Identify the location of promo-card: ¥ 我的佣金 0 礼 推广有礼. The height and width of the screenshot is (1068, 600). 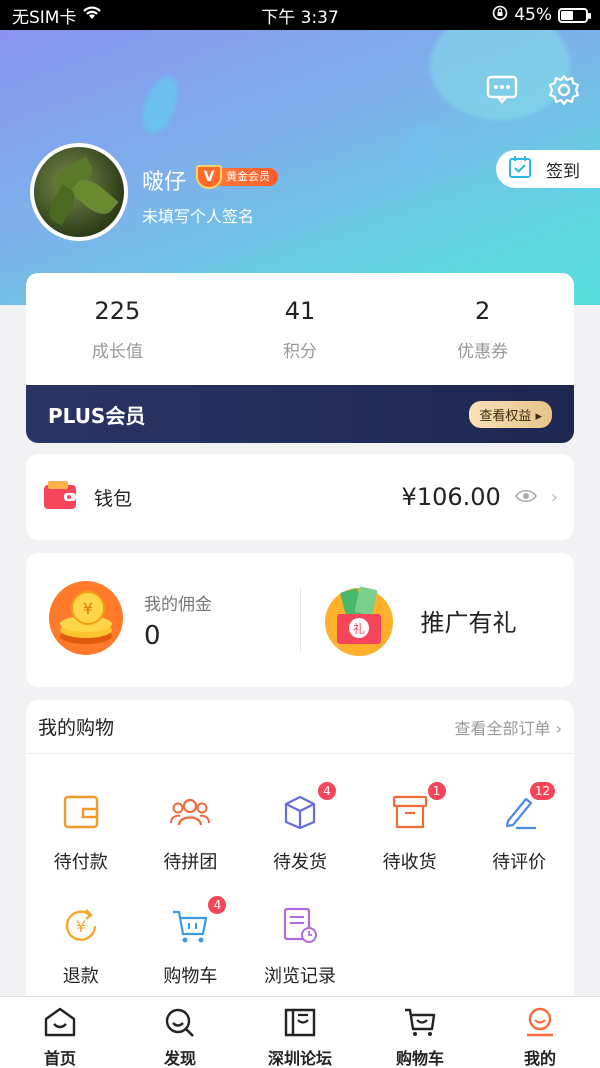
(300, 620).